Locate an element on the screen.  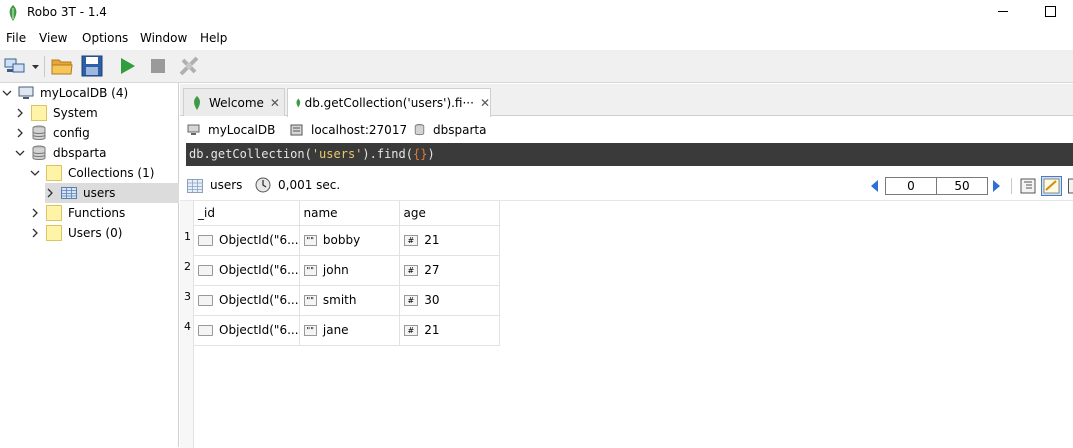
tab-welcome: Welcome ✕ is located at coordinates (234, 102).